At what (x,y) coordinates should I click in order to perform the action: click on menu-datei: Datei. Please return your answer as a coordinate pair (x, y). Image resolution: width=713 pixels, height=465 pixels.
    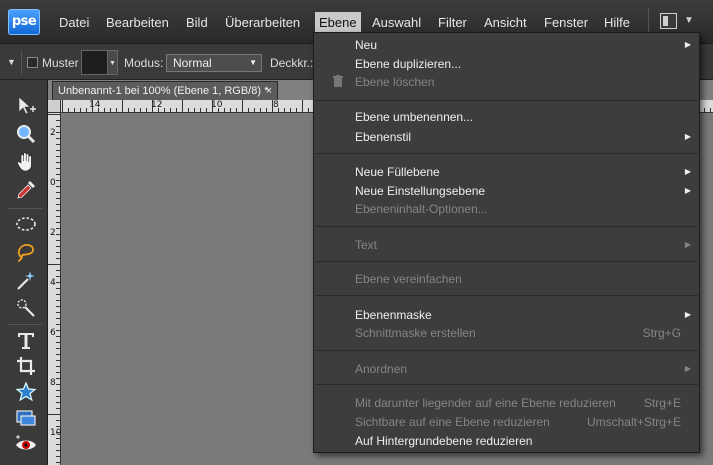
    Looking at the image, I should click on (74, 22).